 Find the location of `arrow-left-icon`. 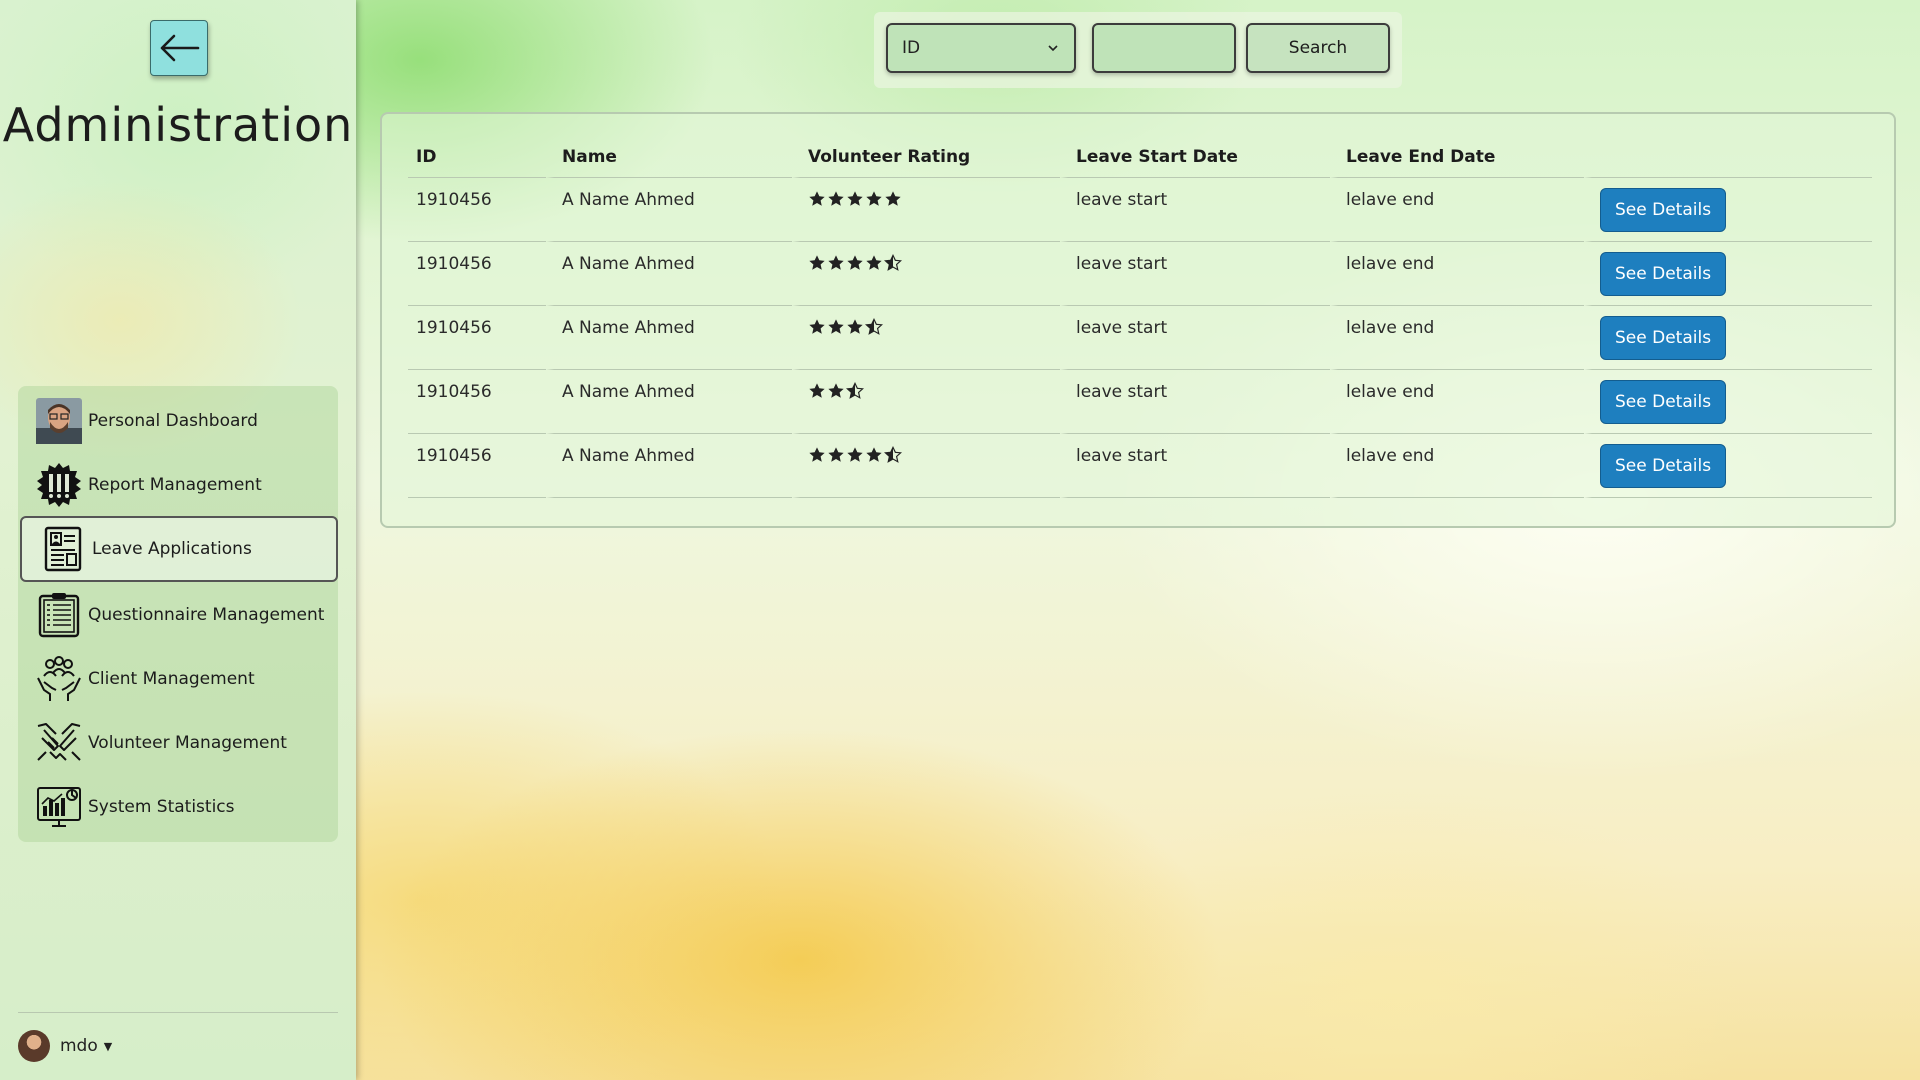

arrow-left-icon is located at coordinates (180, 48).